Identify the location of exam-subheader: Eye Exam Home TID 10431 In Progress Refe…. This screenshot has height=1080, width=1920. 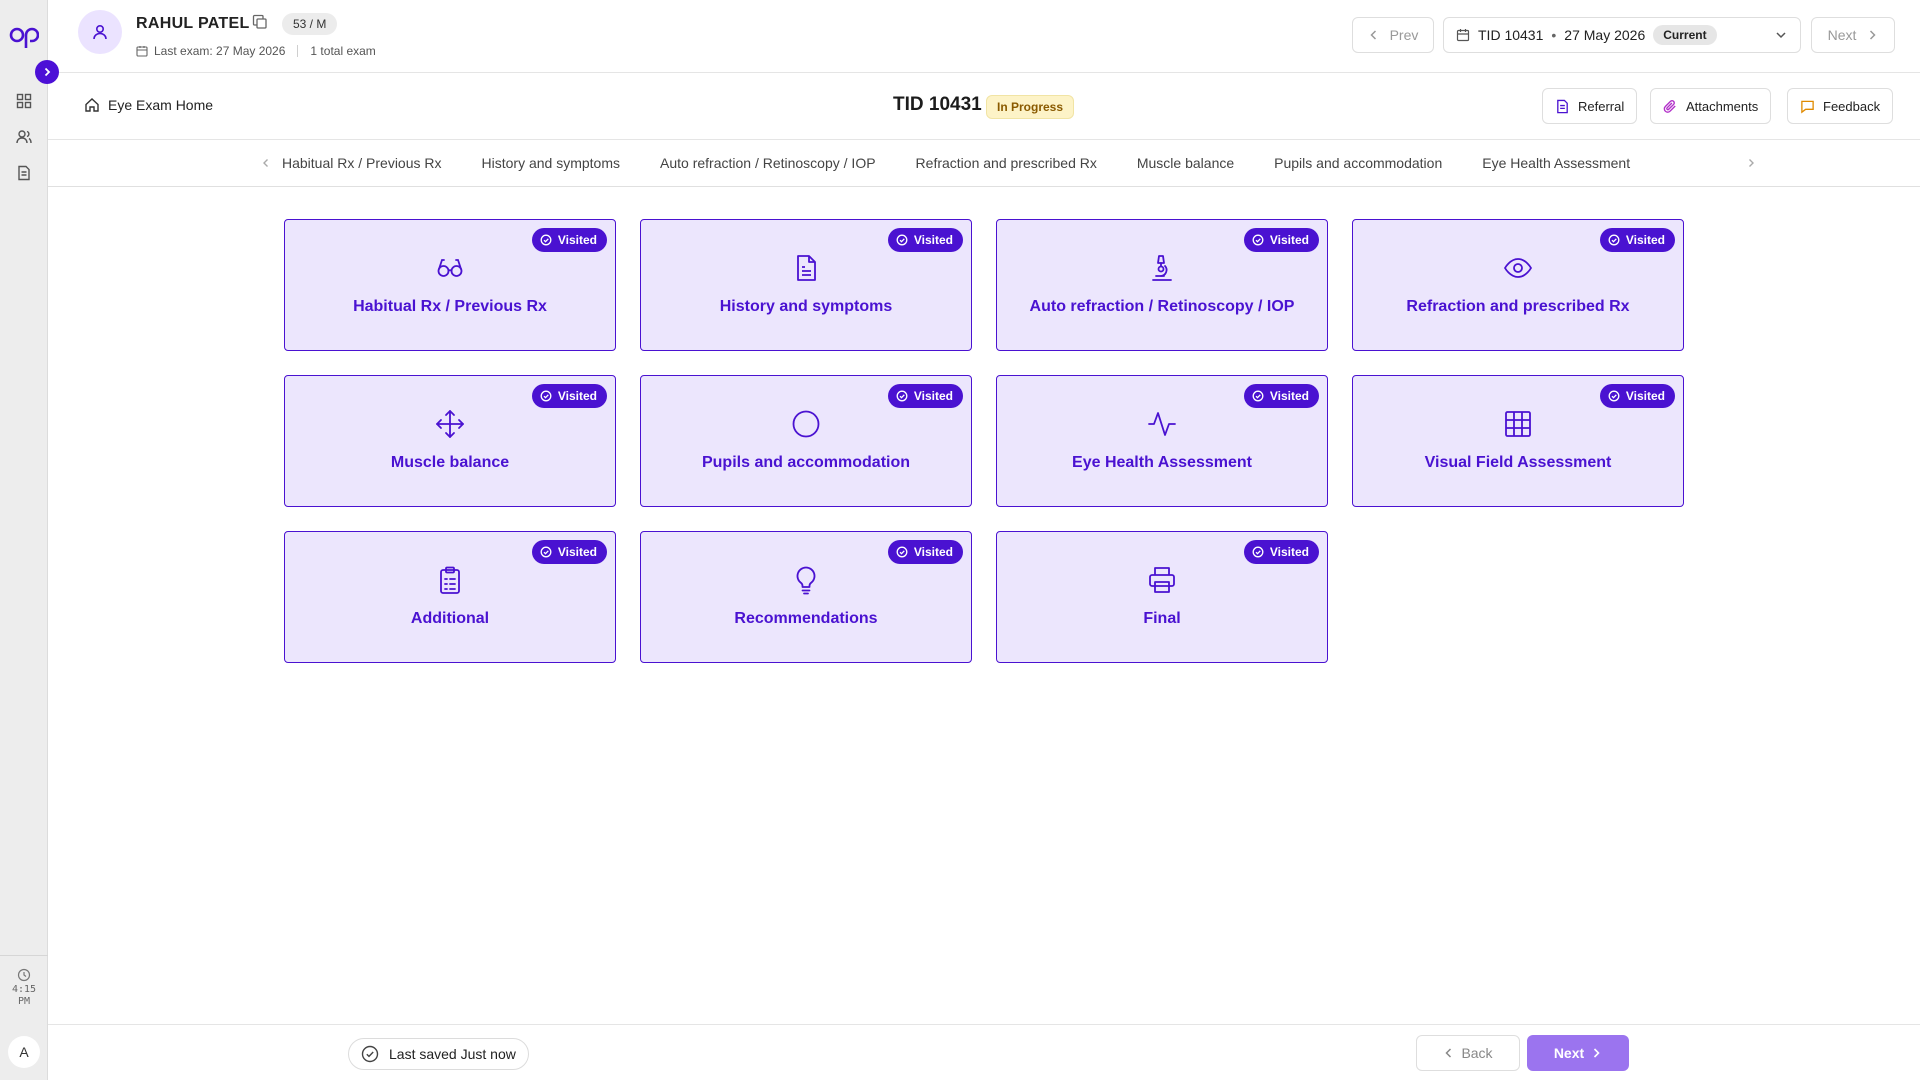
(984, 106).